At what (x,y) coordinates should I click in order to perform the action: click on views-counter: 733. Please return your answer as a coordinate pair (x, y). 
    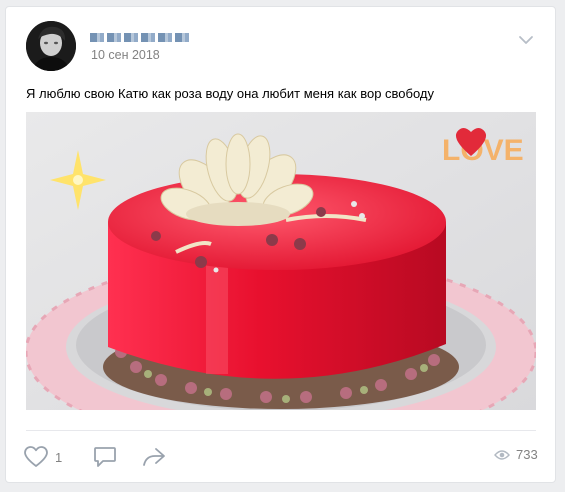
    Looking at the image, I should click on (516, 454).